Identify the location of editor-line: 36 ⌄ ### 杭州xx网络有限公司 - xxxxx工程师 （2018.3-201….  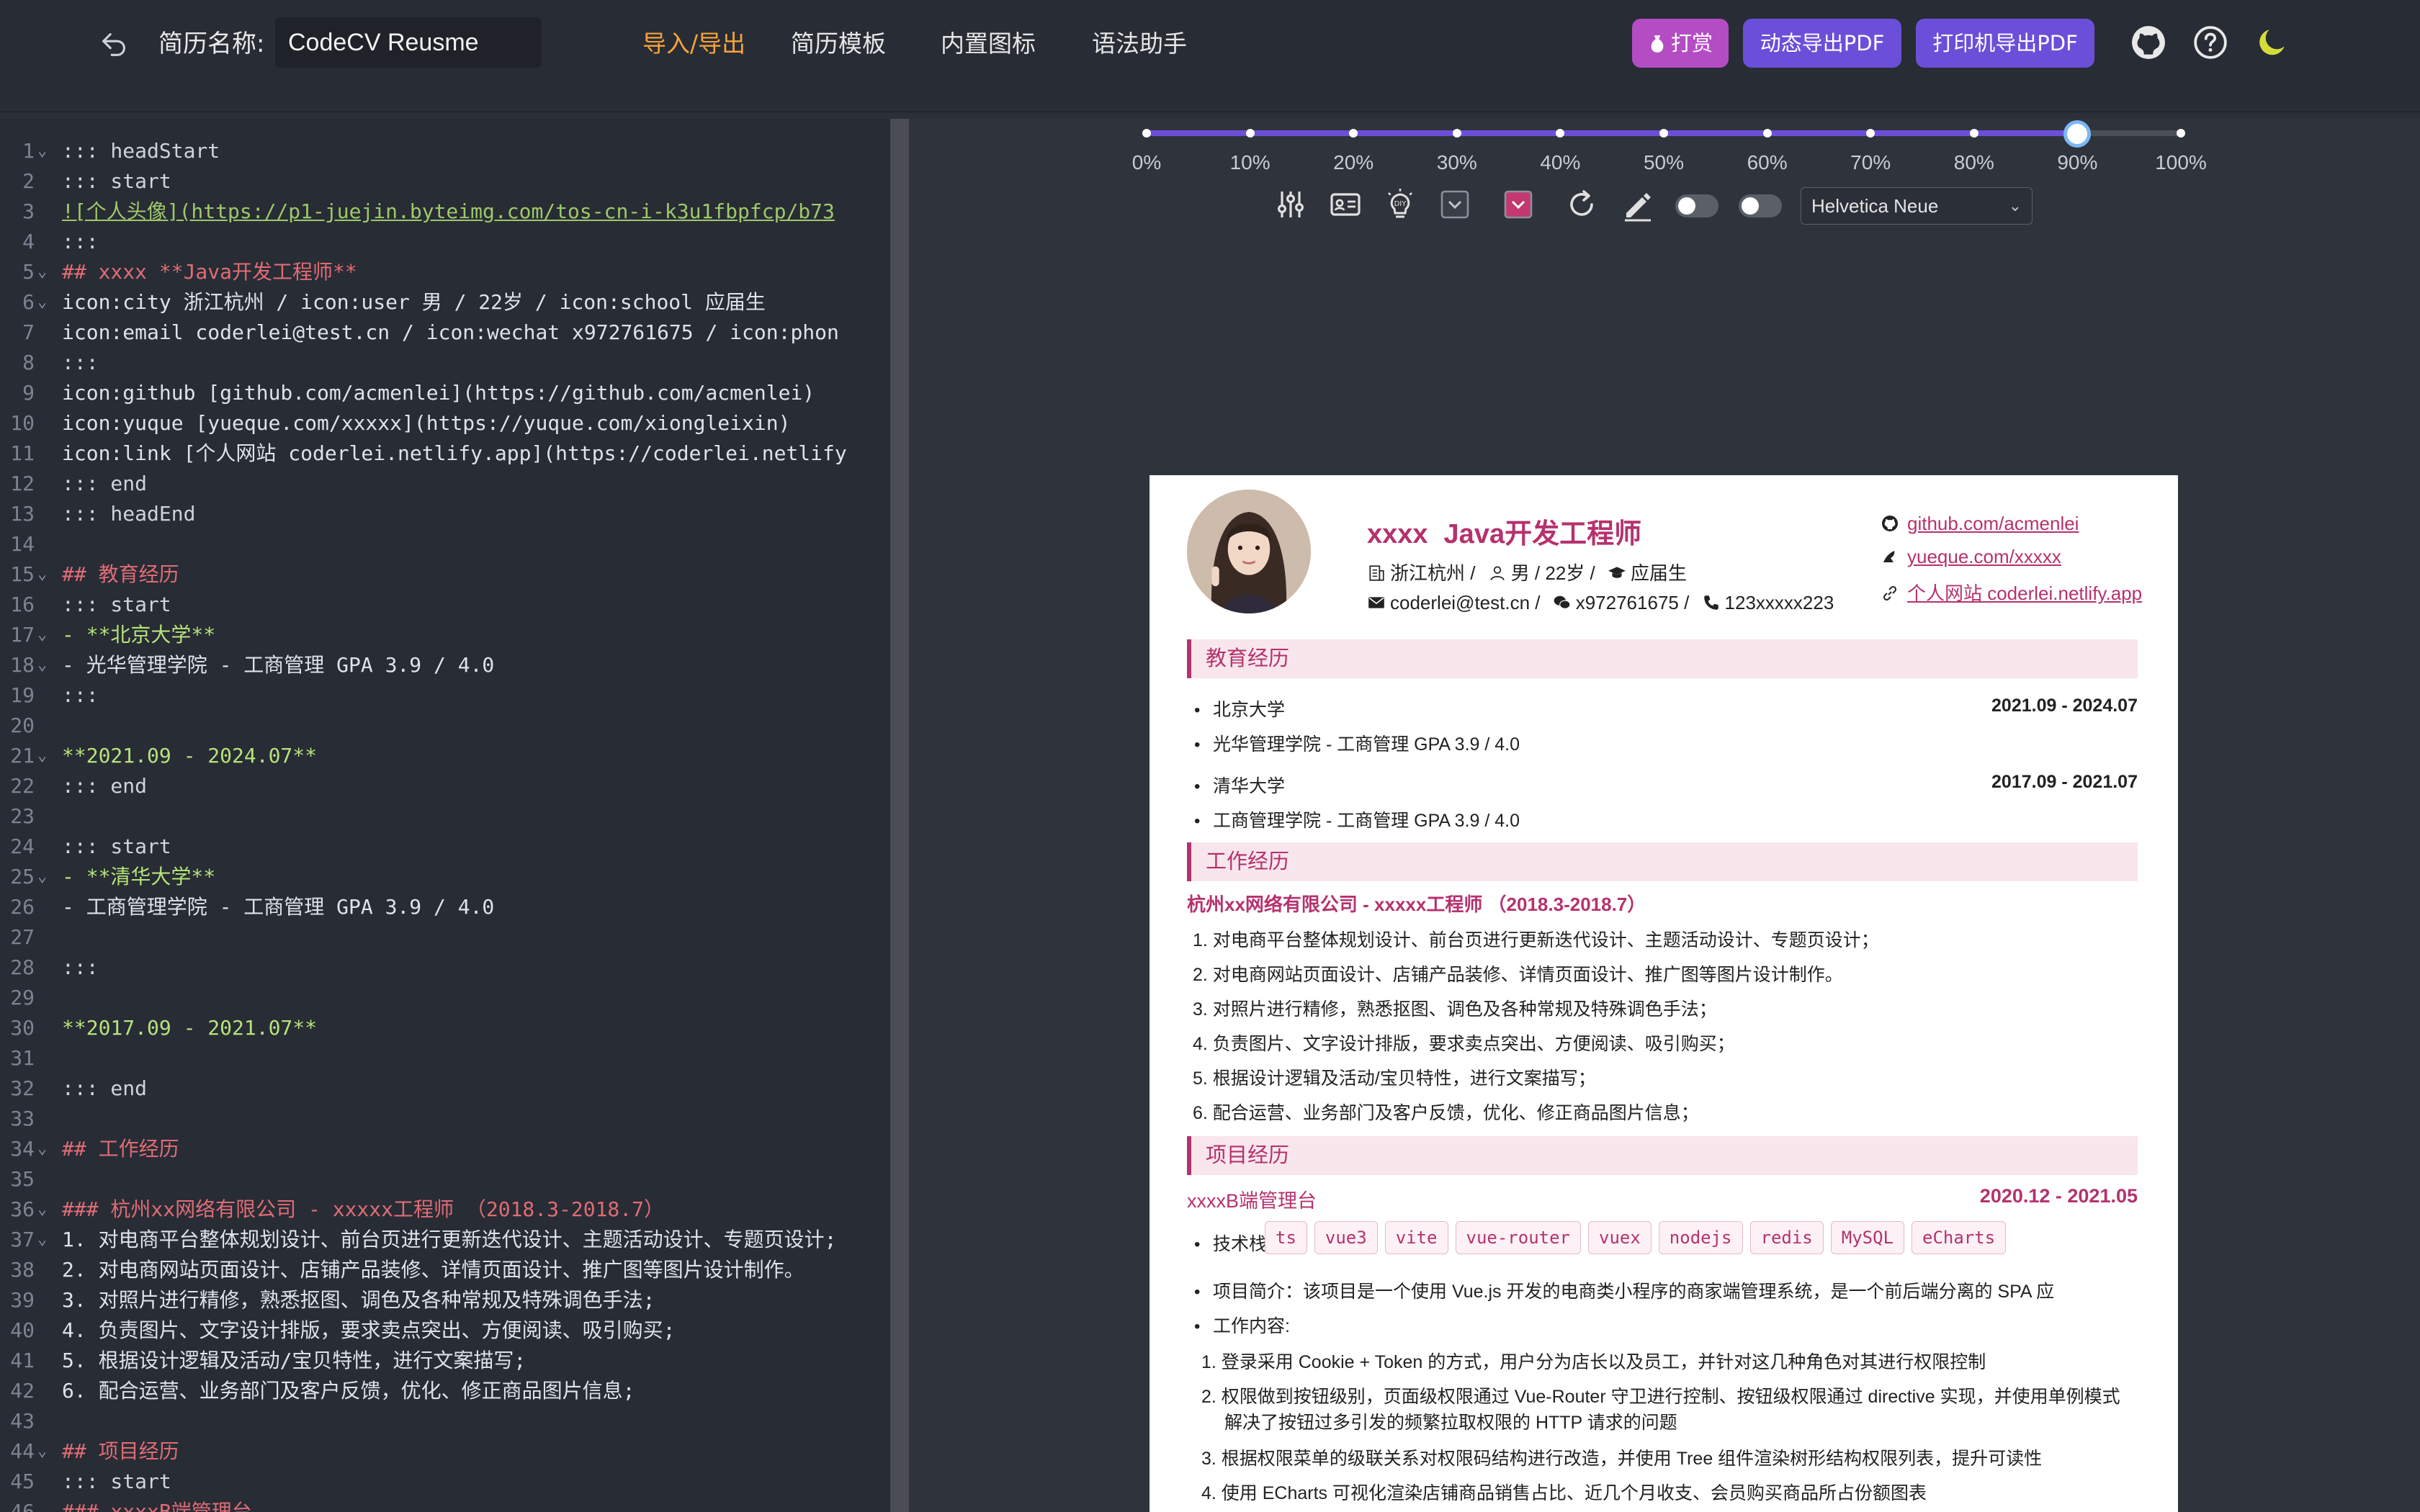
(445, 1209).